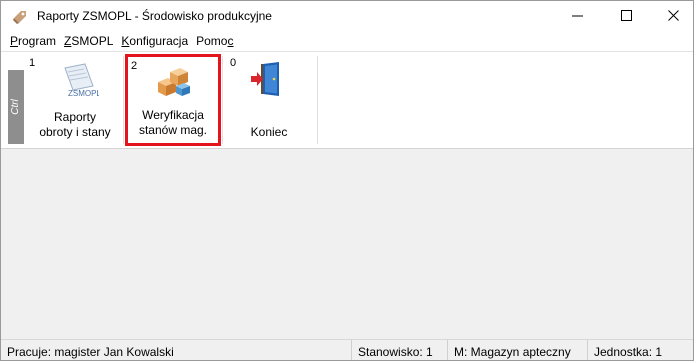 This screenshot has width=694, height=361. I want to click on menu-label-part: rogram, so click(37, 41).